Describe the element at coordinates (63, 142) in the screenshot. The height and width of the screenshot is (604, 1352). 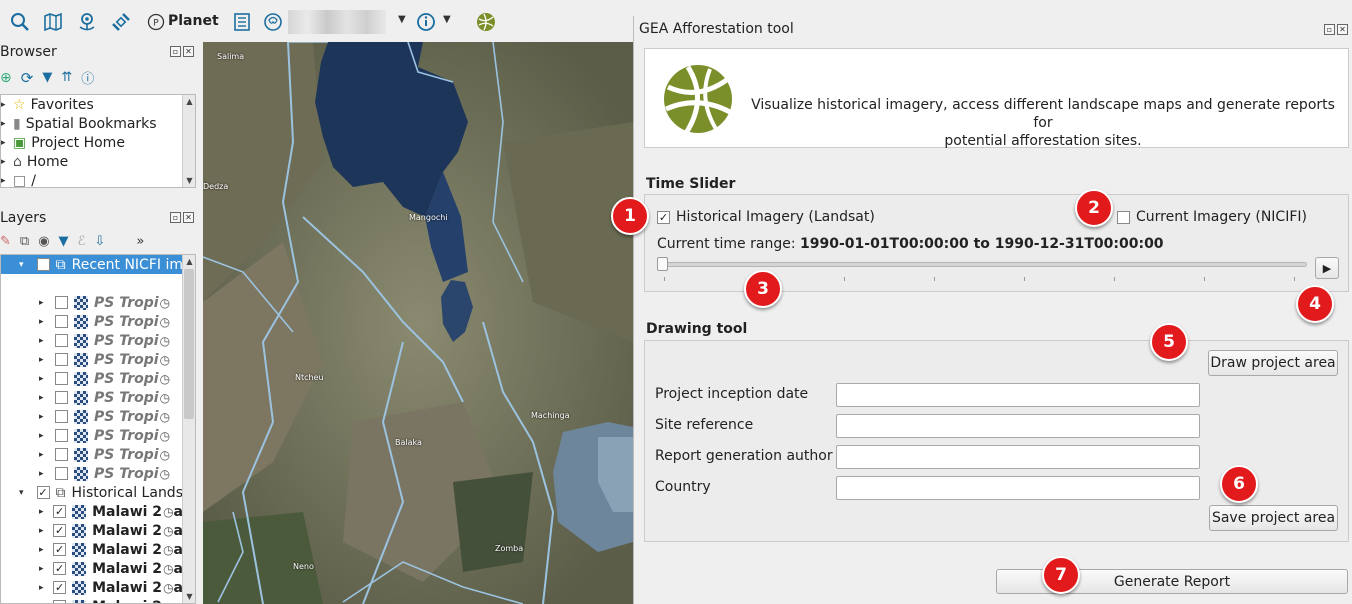
I see `tree-item-project-home: ▸ ▣ Project Home` at that location.